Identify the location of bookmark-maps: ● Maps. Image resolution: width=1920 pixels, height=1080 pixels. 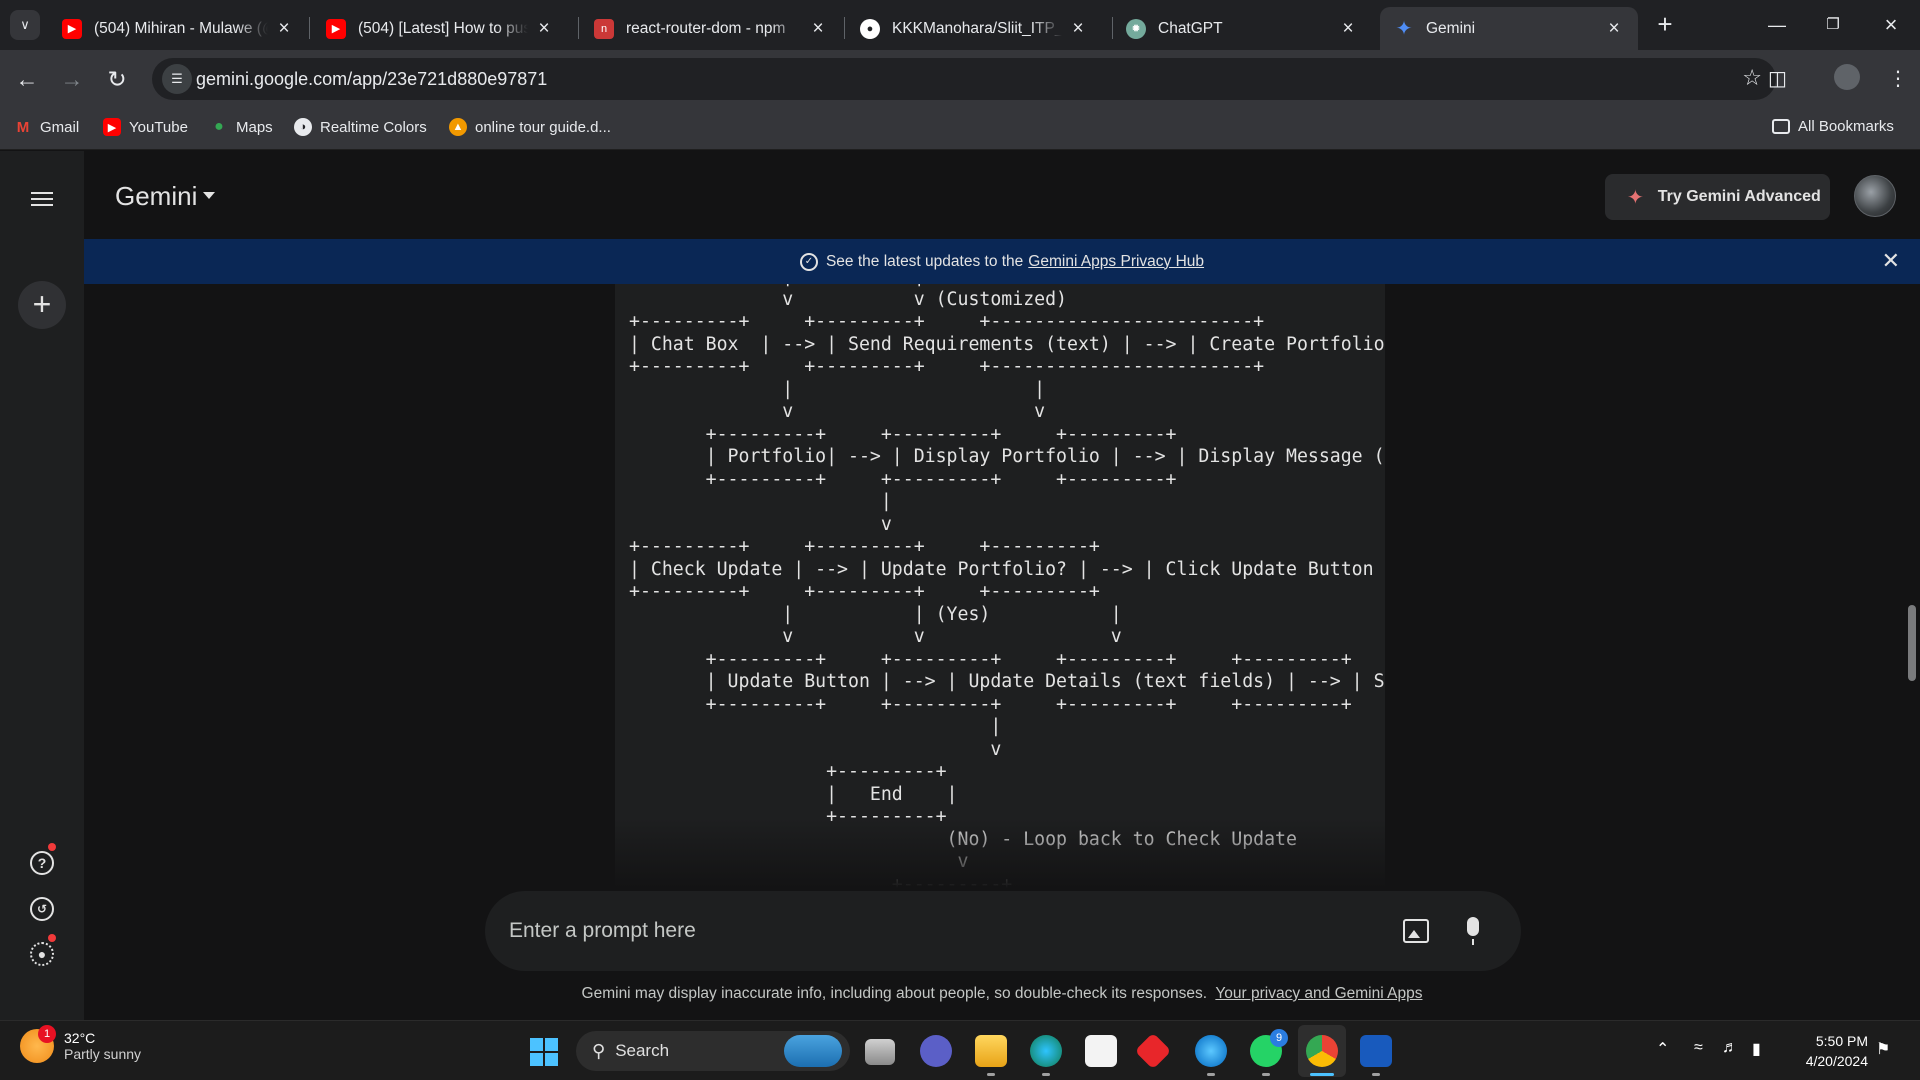
(241, 127).